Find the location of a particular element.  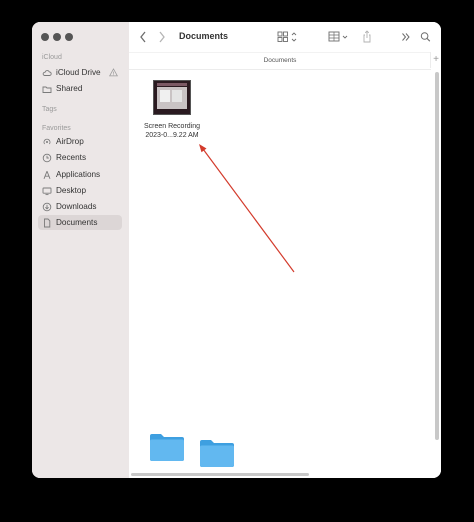

search-icon is located at coordinates (425, 37).